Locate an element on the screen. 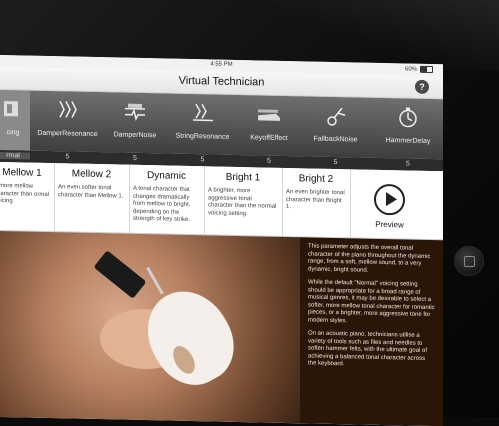 This screenshot has width=499, height=426. tool-string-resonance: StringResonance is located at coordinates (202, 124).